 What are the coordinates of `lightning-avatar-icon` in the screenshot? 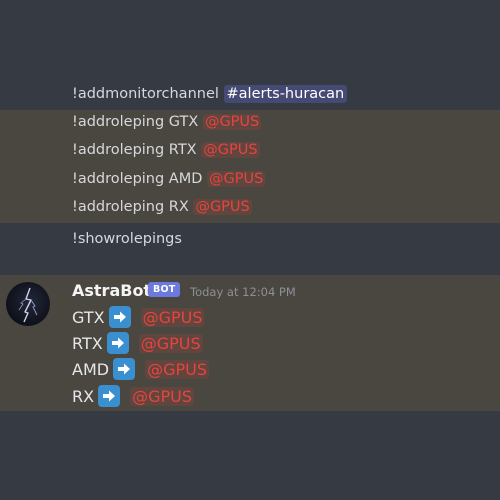 It's located at (28, 304).